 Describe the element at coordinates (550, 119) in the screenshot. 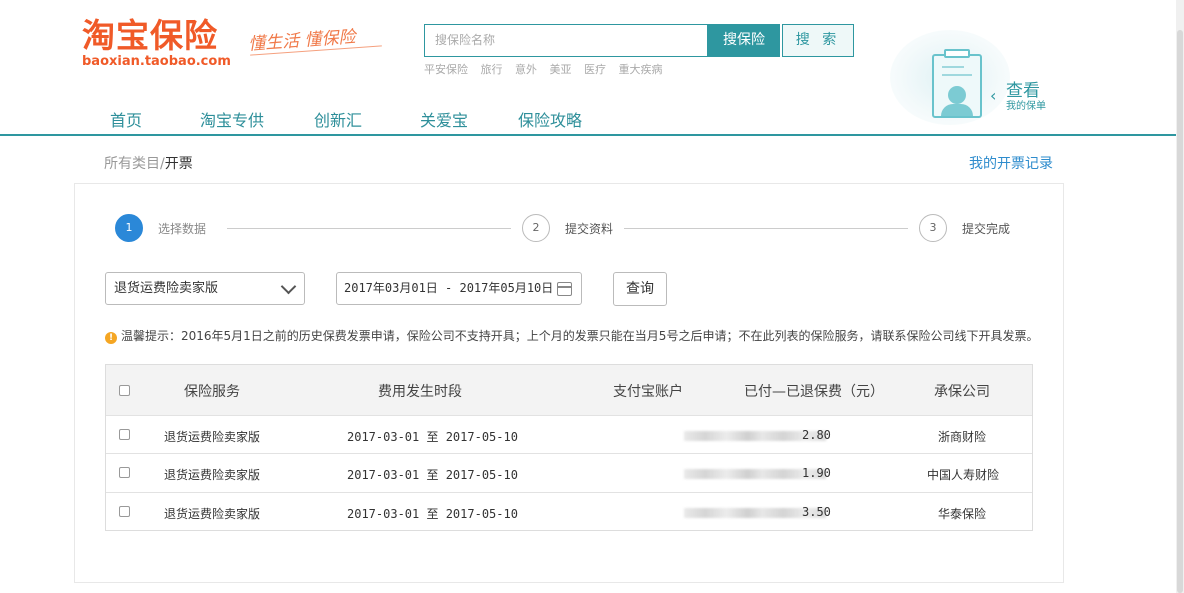

I see `nav-item-guide: 保险攻略` at that location.